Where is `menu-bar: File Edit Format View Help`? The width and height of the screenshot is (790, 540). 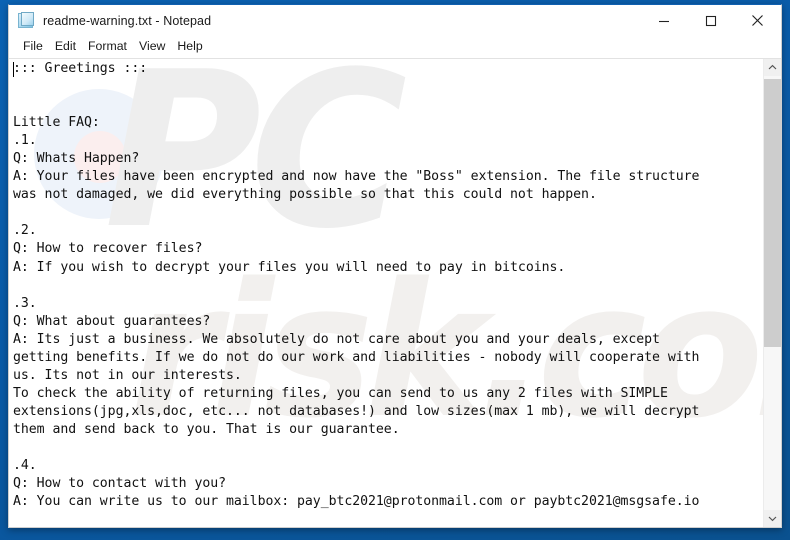
menu-bar: File Edit Format View Help is located at coordinates (395, 47).